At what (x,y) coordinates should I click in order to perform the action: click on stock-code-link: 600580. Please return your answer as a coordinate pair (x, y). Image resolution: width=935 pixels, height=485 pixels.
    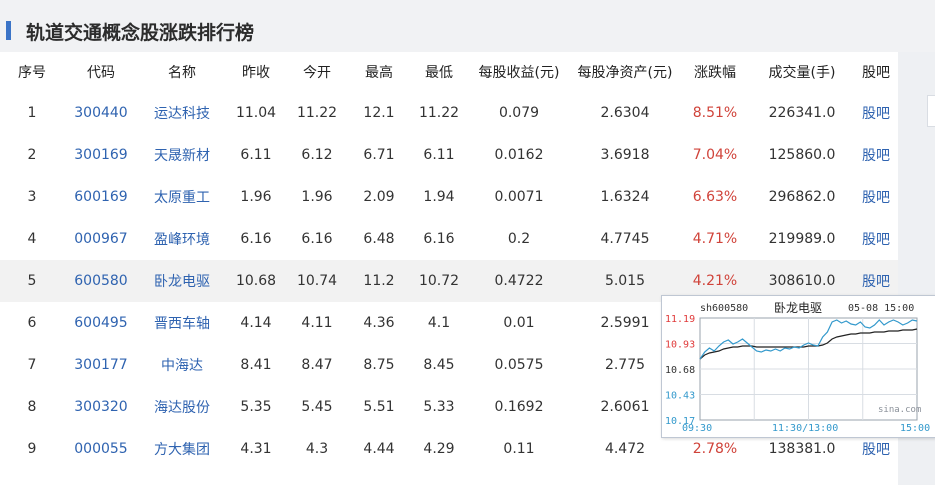
    Looking at the image, I should click on (101, 281).